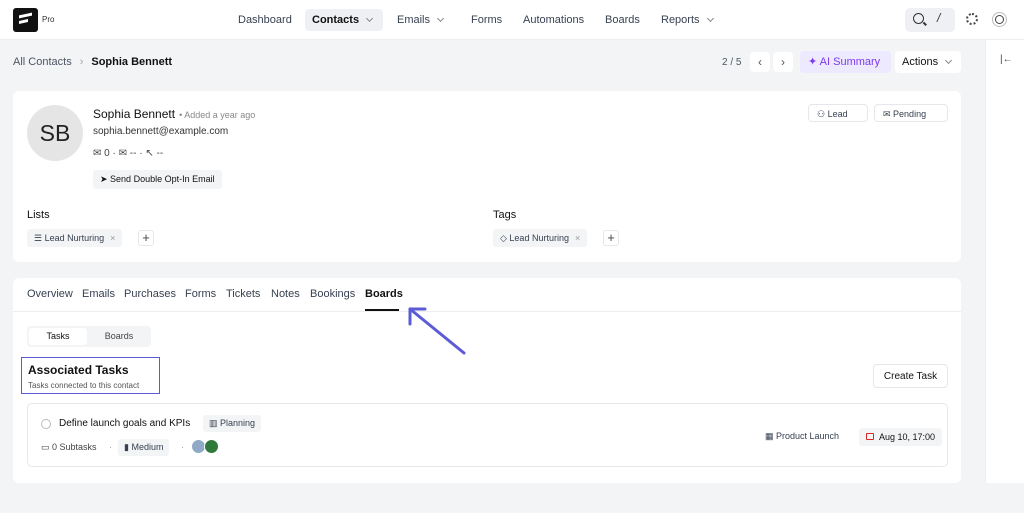 The height and width of the screenshot is (513, 1024). What do you see at coordinates (48, 19) in the screenshot?
I see `pro-badge: Pro` at bounding box center [48, 19].